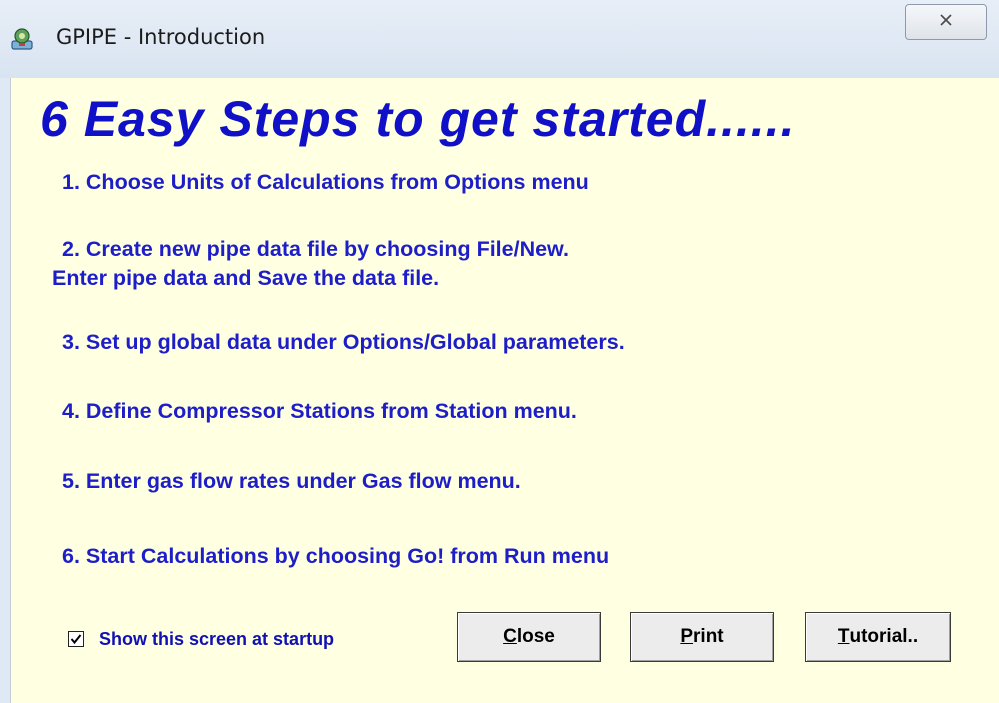 Image resolution: width=999 pixels, height=703 pixels. I want to click on close-button-label: lose, so click(535, 636).